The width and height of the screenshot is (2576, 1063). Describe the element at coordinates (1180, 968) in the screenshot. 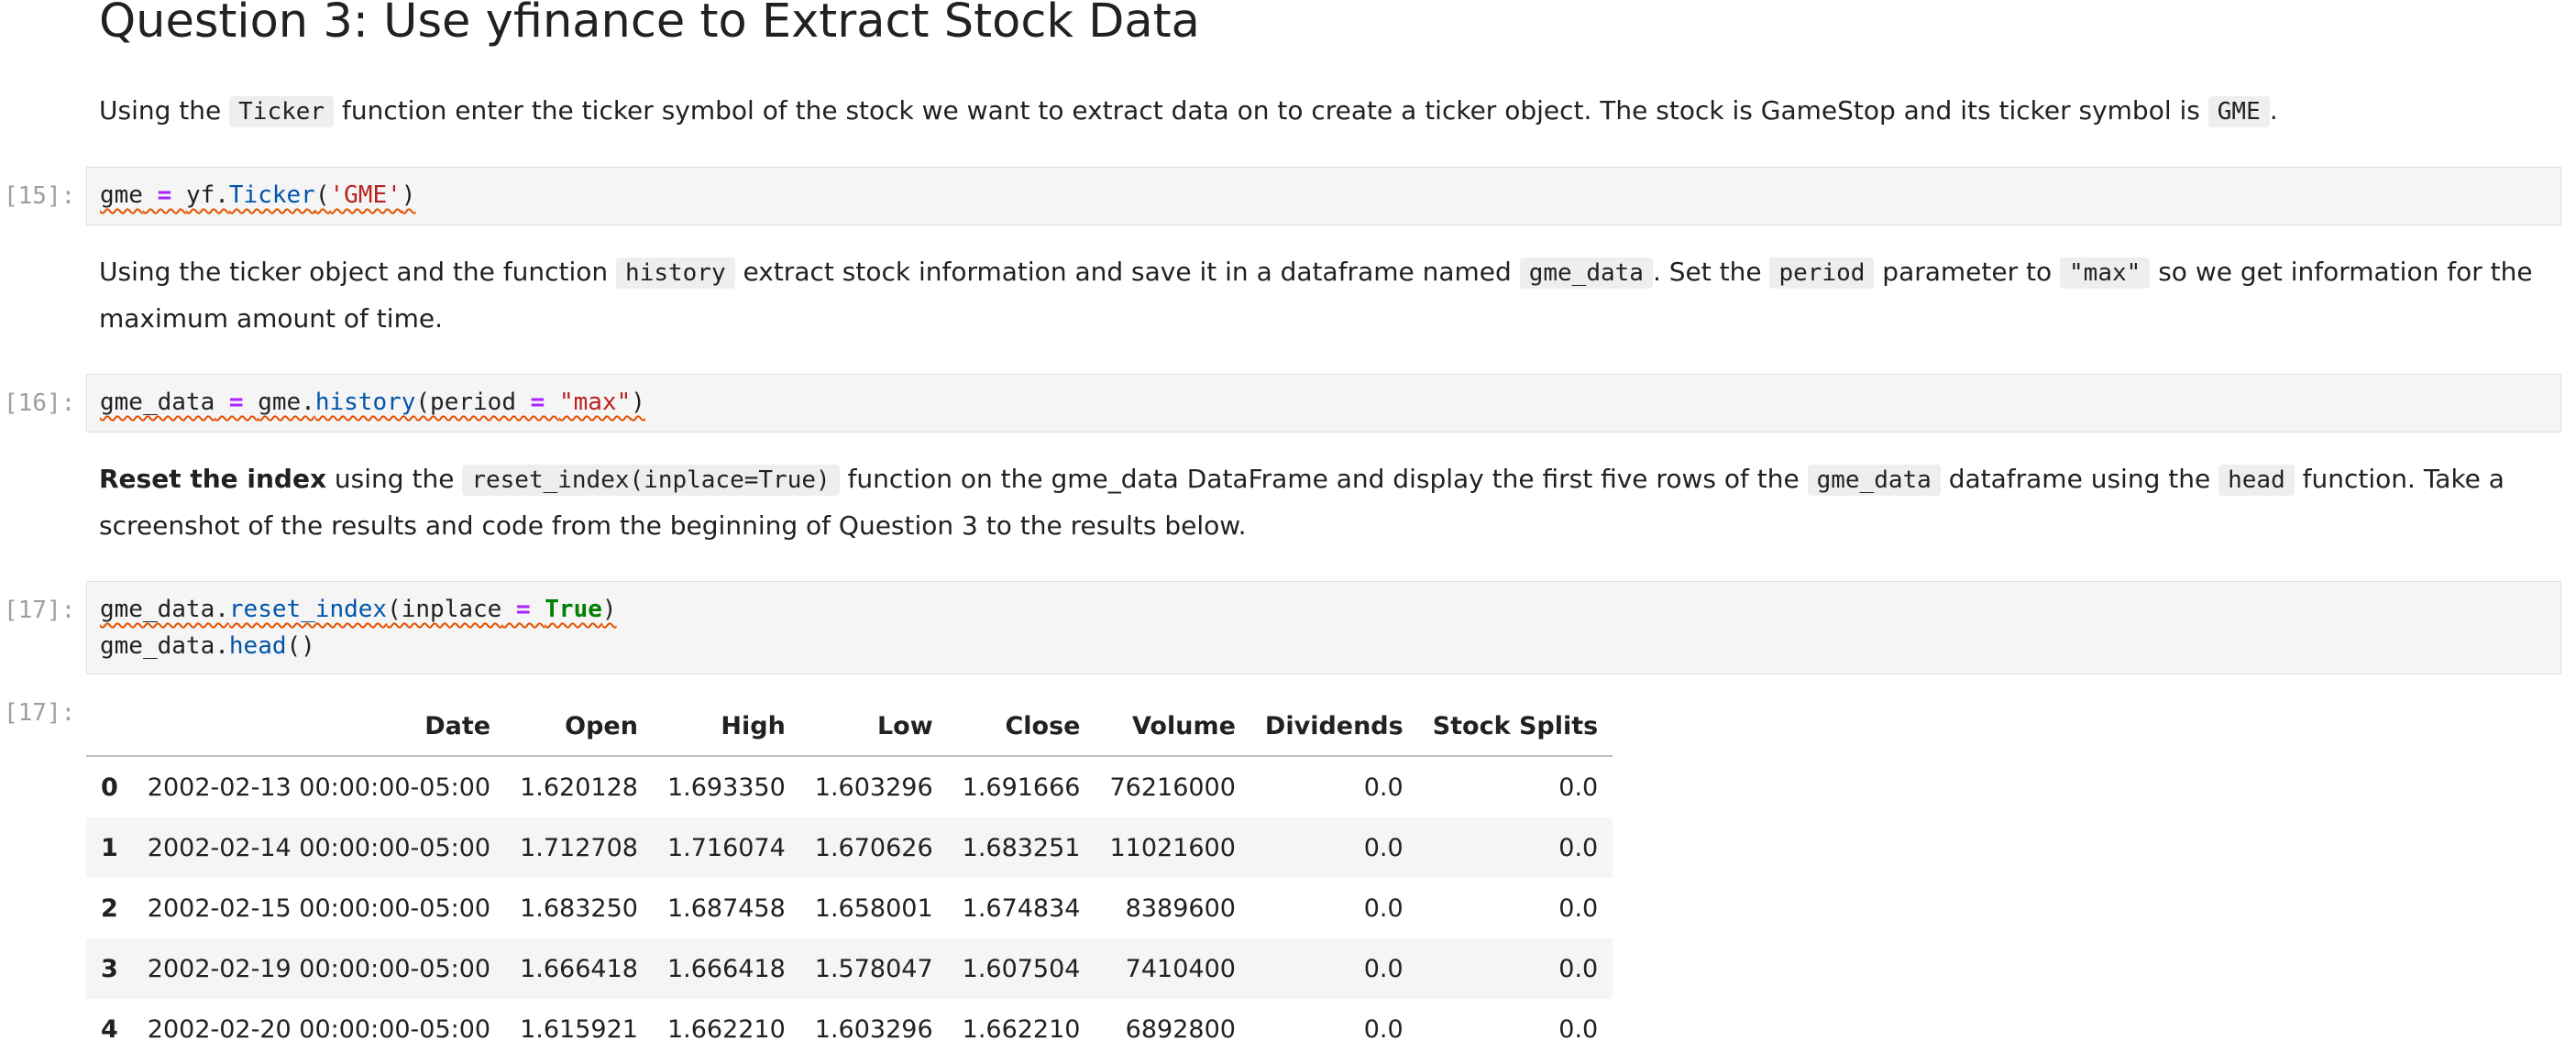

I see `cell-volume: 7410400` at that location.